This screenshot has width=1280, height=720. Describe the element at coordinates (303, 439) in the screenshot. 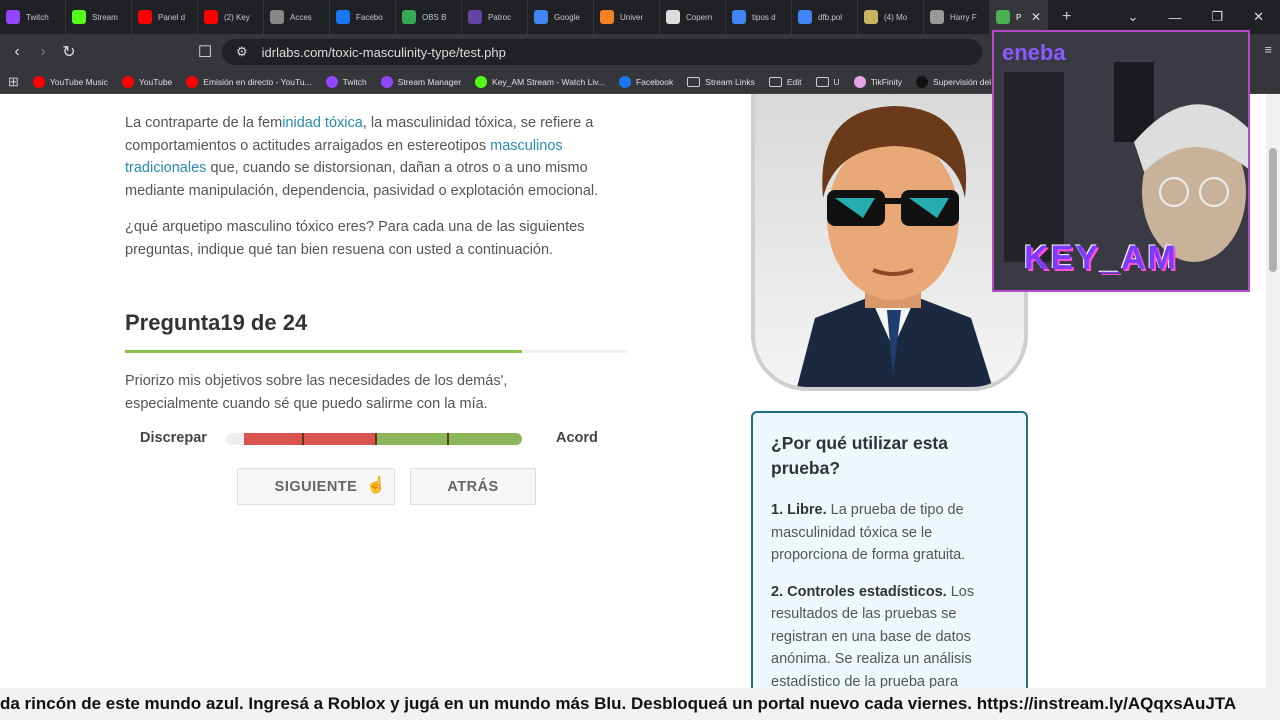

I see `slider-tick` at that location.